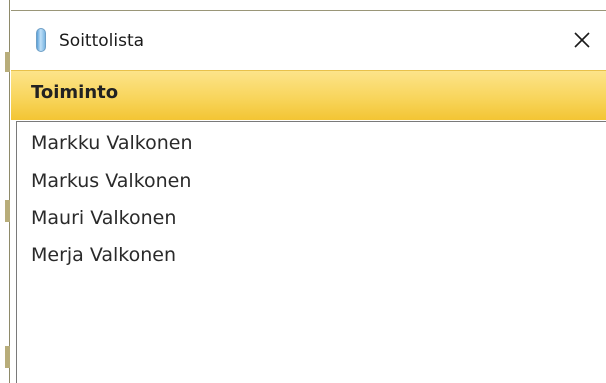 This screenshot has height=383, width=606. What do you see at coordinates (102, 41) in the screenshot?
I see `window-title: Soittolista` at bounding box center [102, 41].